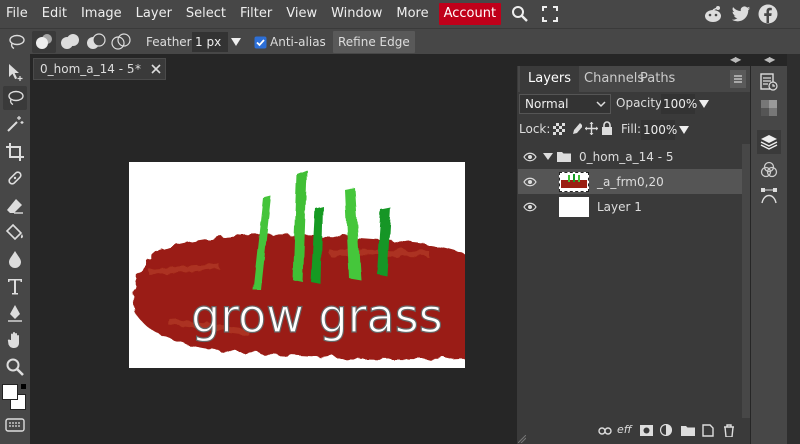  What do you see at coordinates (15, 259) in the screenshot?
I see `blur-drop-icon` at bounding box center [15, 259].